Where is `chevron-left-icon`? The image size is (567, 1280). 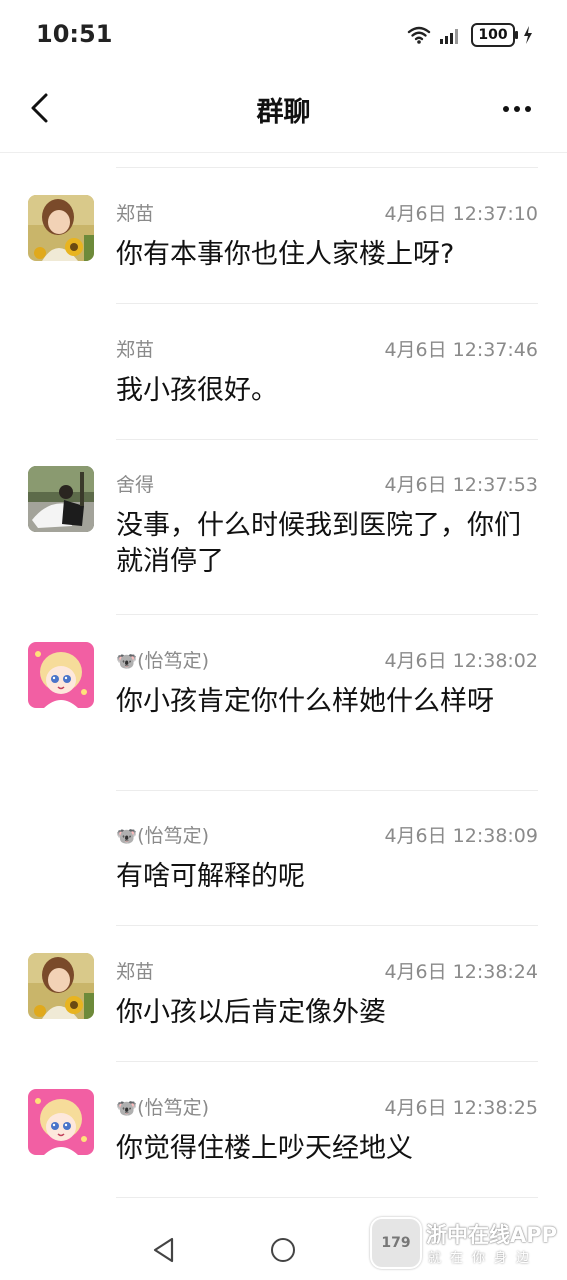 chevron-left-icon is located at coordinates (39, 108).